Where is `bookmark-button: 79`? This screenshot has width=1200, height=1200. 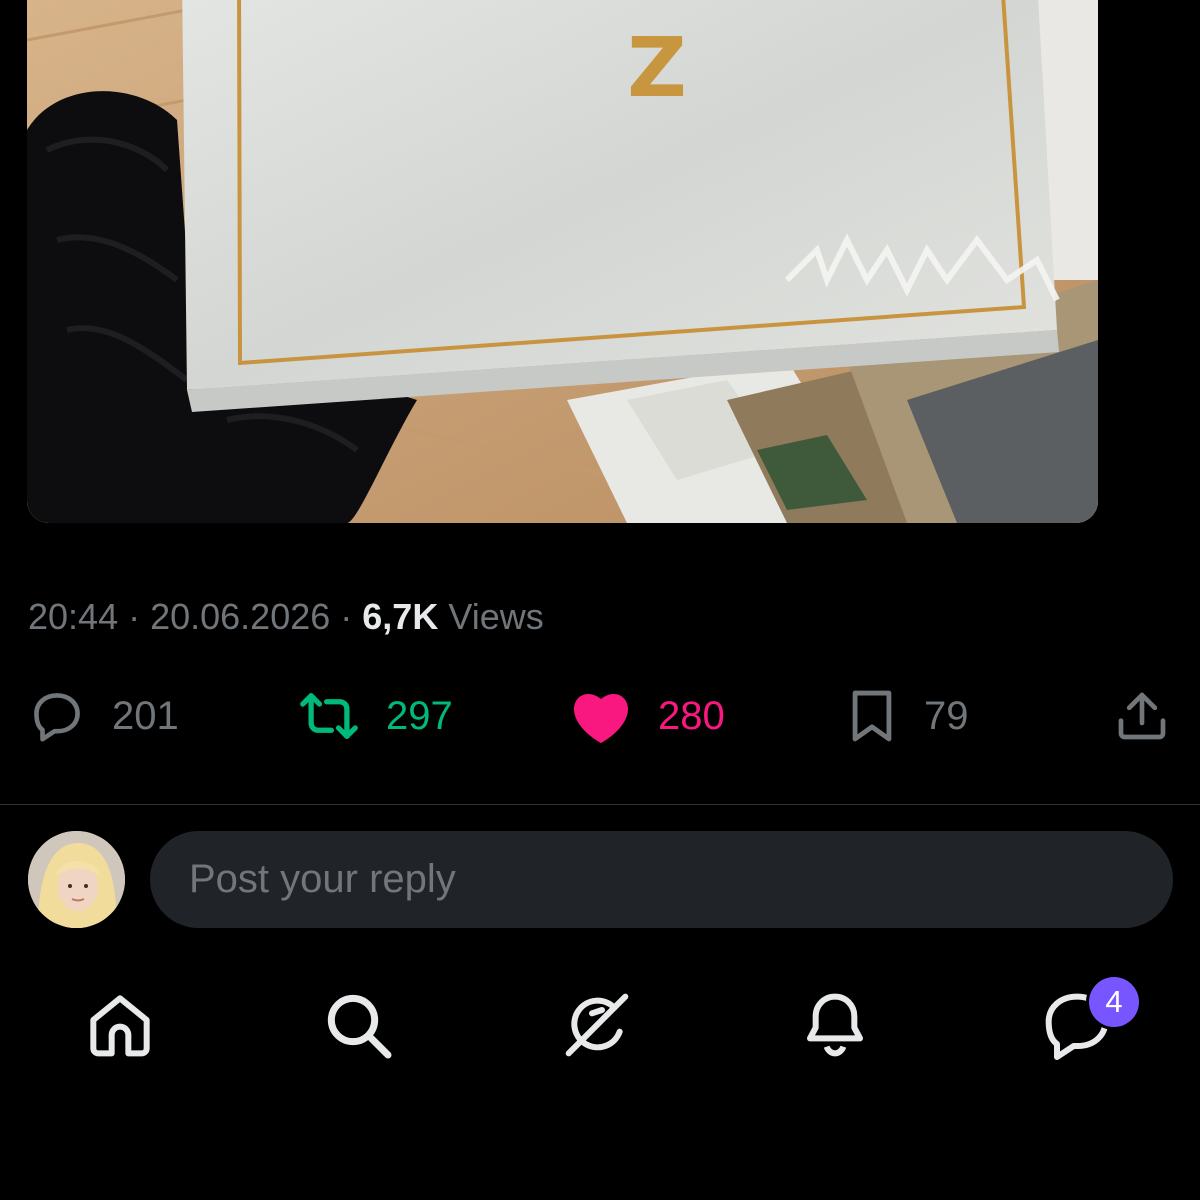 bookmark-button: 79 is located at coordinates (907, 716).